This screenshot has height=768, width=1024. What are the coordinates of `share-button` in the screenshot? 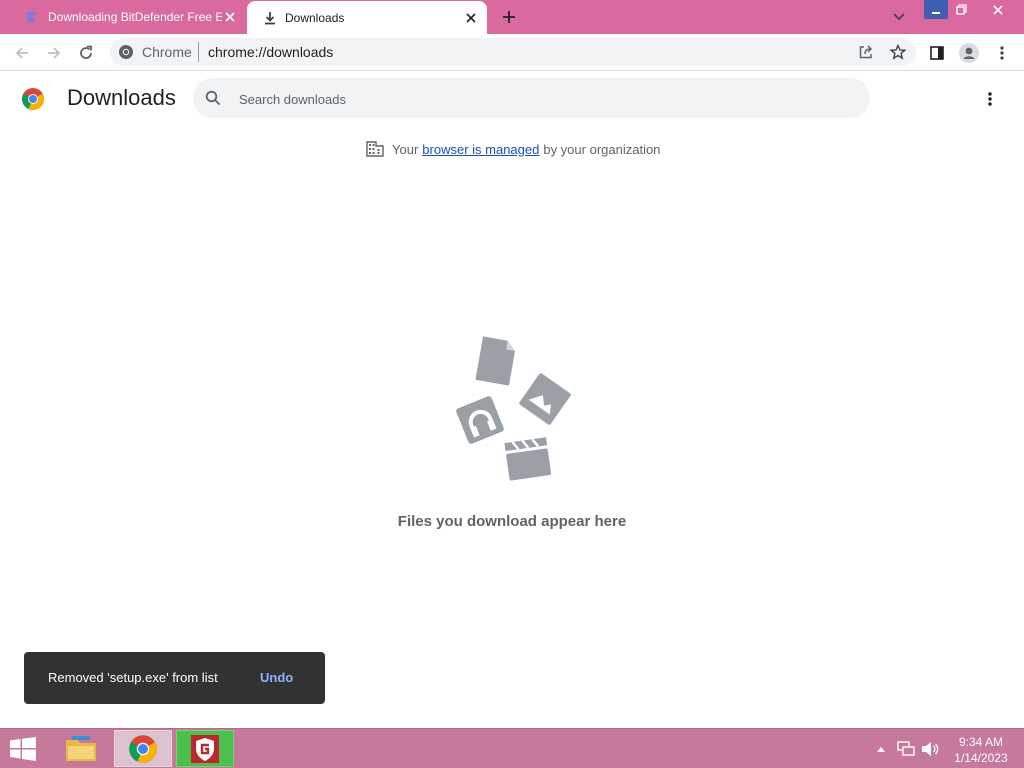 It's located at (866, 52).